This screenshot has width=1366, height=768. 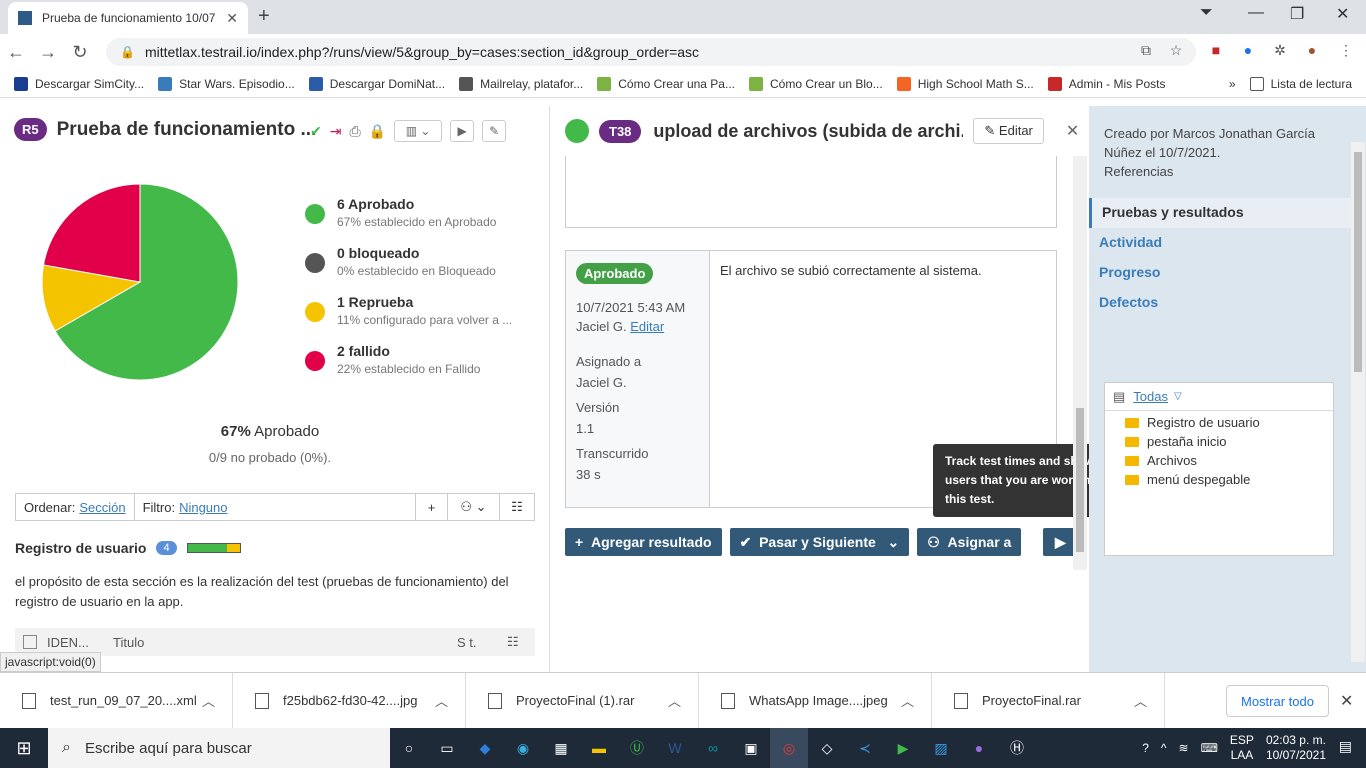 I want to click on close-icon: ✕, so click(x=1072, y=131).